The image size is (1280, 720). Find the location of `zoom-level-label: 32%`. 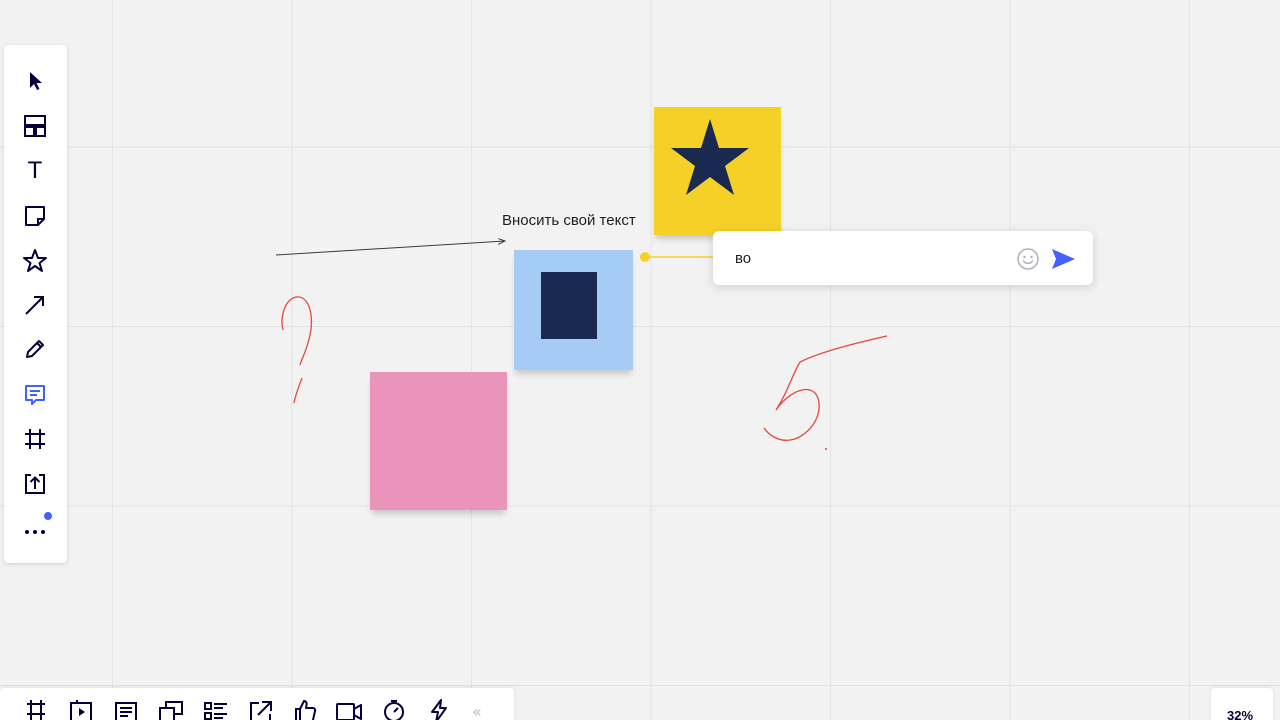

zoom-level-label: 32% is located at coordinates (1240, 714).